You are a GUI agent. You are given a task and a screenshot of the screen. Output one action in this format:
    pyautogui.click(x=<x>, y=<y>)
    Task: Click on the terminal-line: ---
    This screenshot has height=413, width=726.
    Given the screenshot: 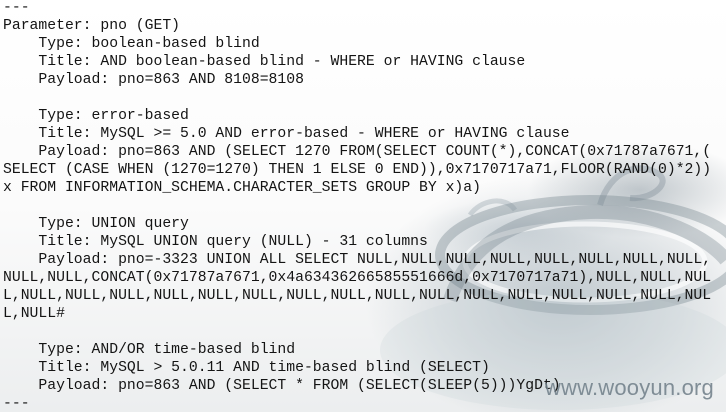 What is the action you would take?
    pyautogui.click(x=16, y=8)
    